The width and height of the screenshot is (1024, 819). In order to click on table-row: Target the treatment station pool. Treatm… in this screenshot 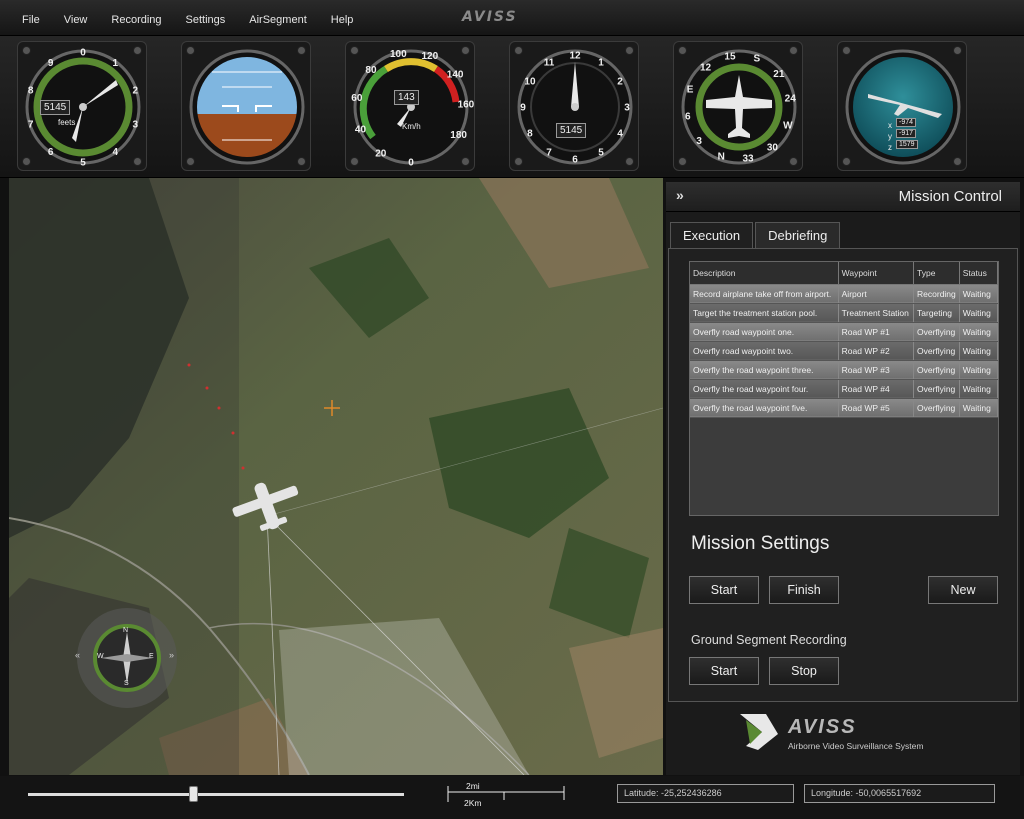, I will do `click(844, 313)`.